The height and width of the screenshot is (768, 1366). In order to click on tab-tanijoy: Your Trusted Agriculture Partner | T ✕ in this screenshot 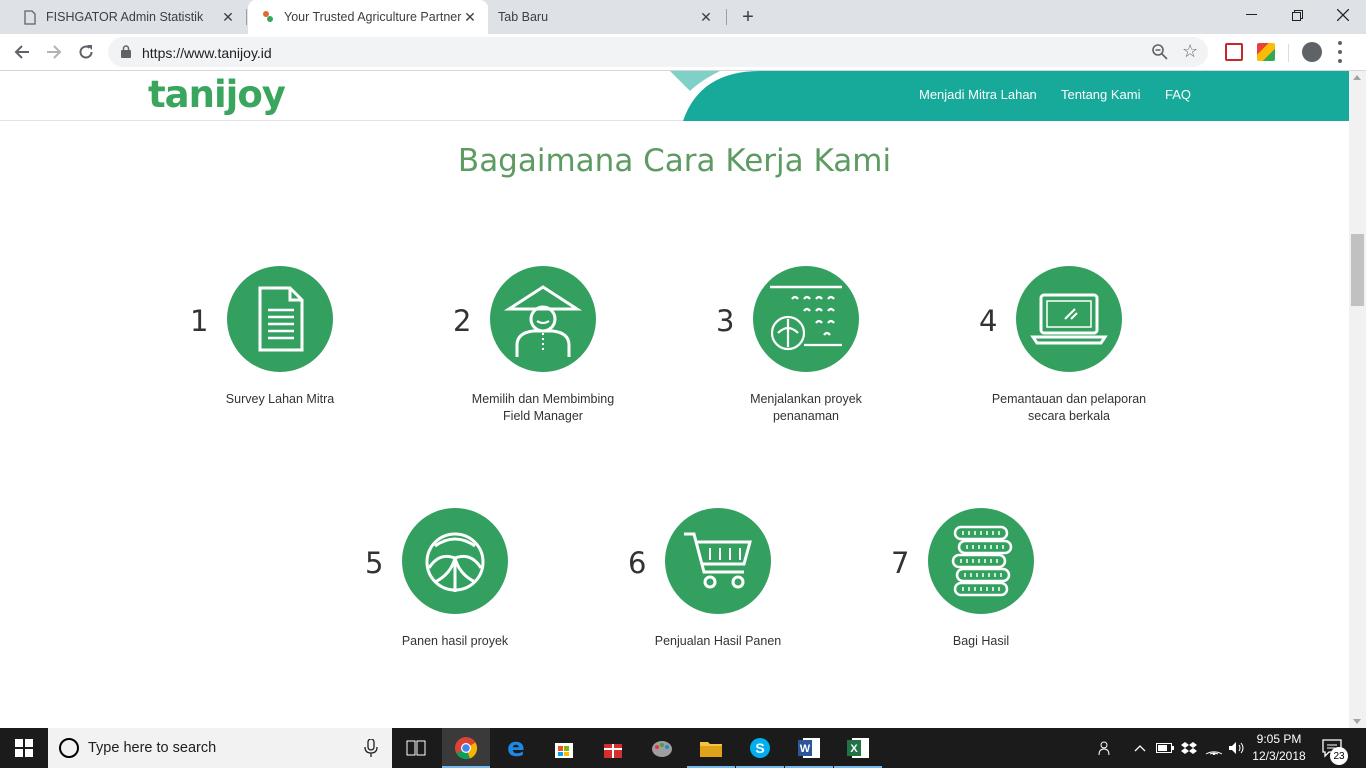, I will do `click(368, 17)`.